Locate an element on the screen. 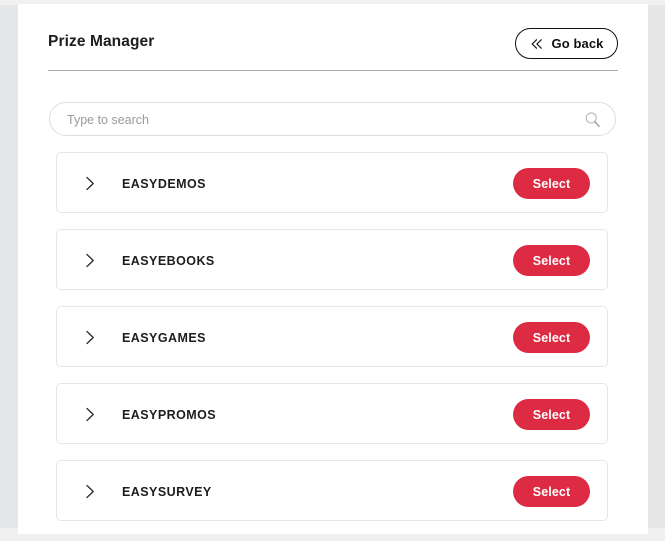 The width and height of the screenshot is (665, 541). list-item: EASYSURVEY Select is located at coordinates (332, 490).